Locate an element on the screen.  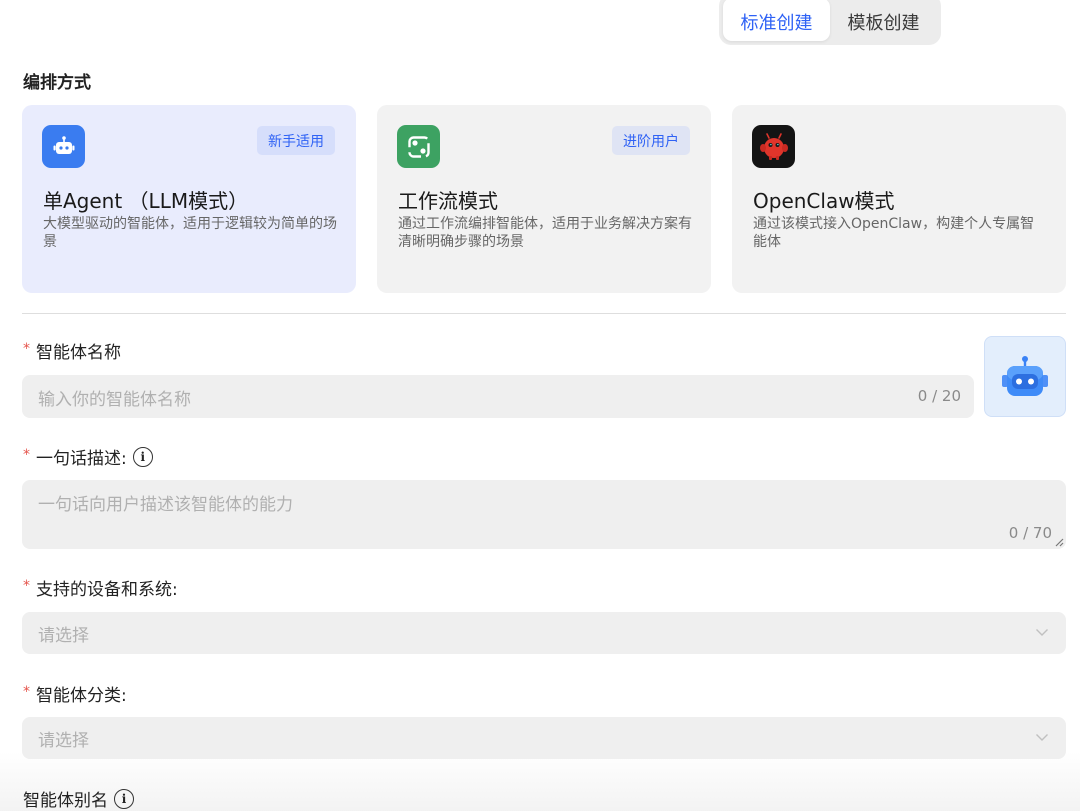
devices-select: 请选择 is located at coordinates (544, 633).